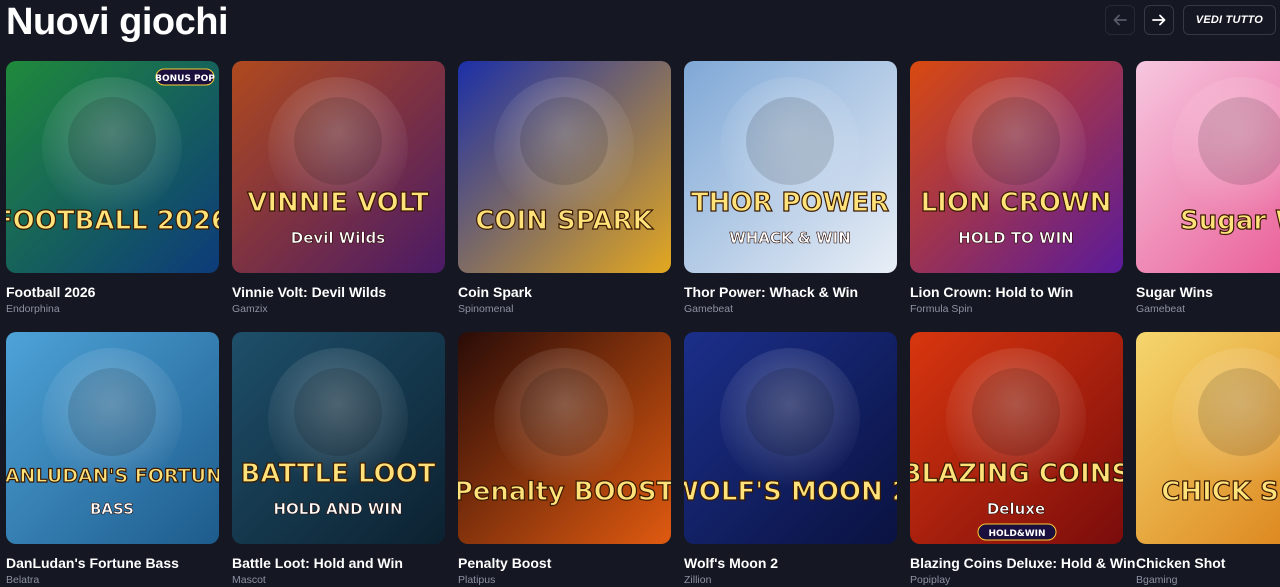  Describe the element at coordinates (790, 492) in the screenshot. I see `game-art-title: WOLF'S MOON 2` at that location.